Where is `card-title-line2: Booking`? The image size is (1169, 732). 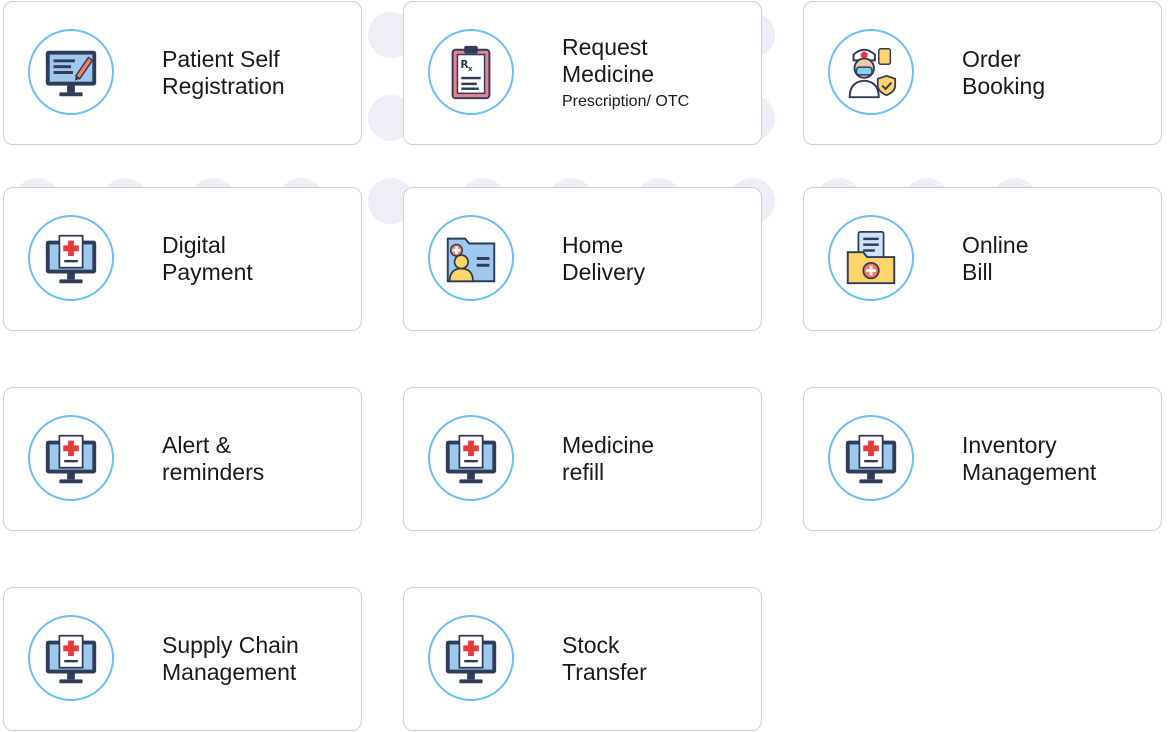 card-title-line2: Booking is located at coordinates (1004, 86).